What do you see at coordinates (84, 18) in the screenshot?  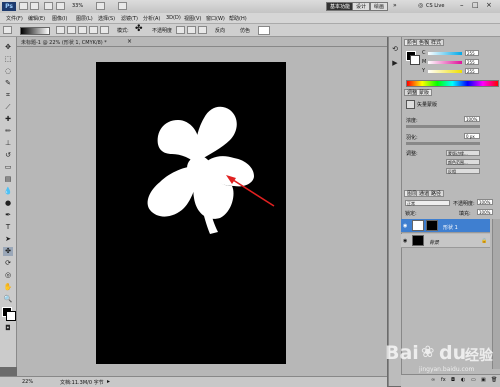 I see `menu-layer: 图层(L)` at bounding box center [84, 18].